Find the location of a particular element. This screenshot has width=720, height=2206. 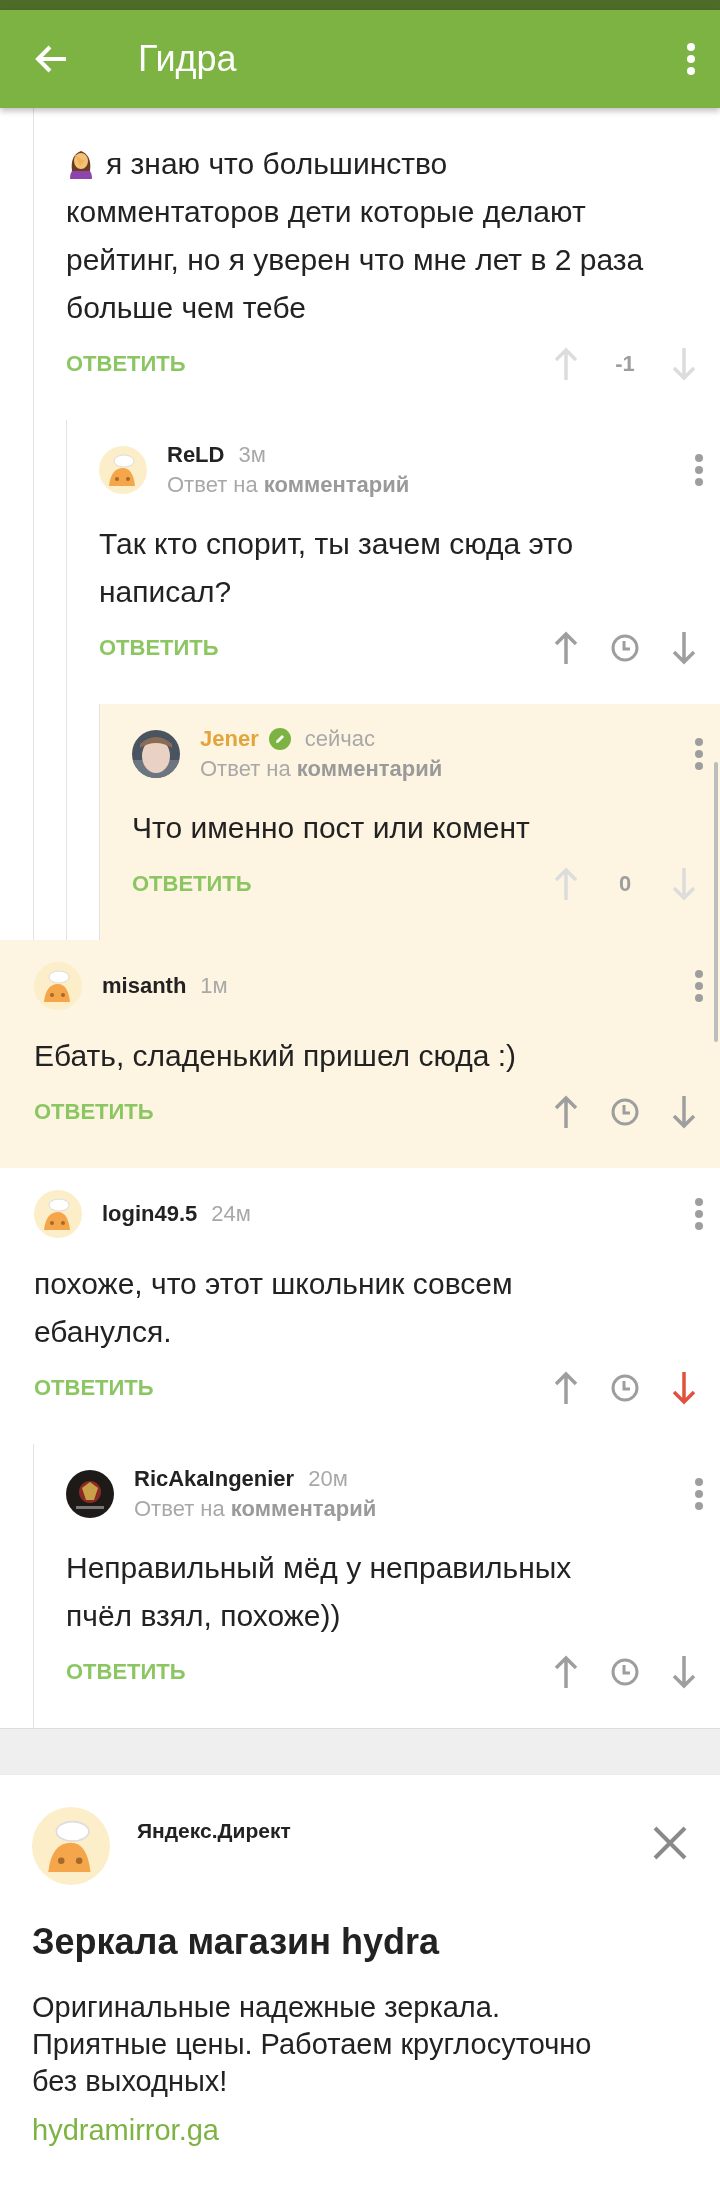

comment-time: 3м is located at coordinates (252, 455).